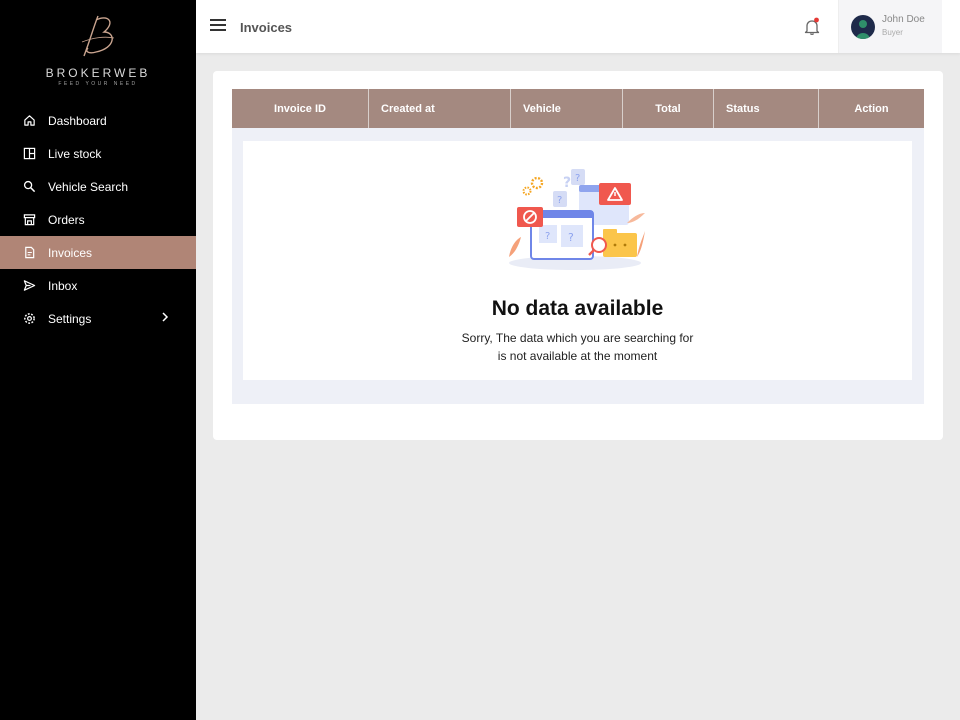  What do you see at coordinates (98, 318) in the screenshot?
I see `sidebar-item-settings: Settings` at bounding box center [98, 318].